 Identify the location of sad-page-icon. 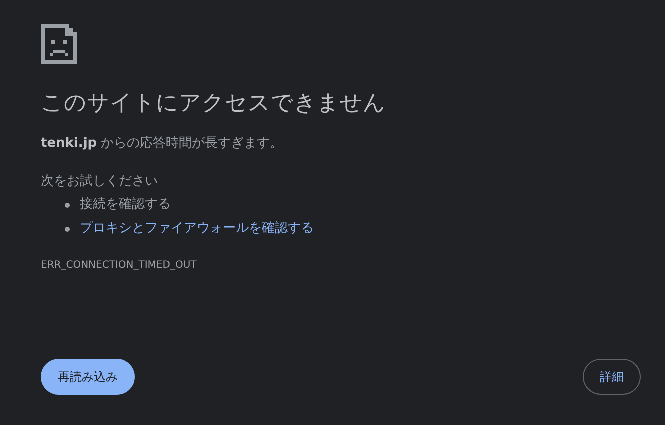
(59, 44).